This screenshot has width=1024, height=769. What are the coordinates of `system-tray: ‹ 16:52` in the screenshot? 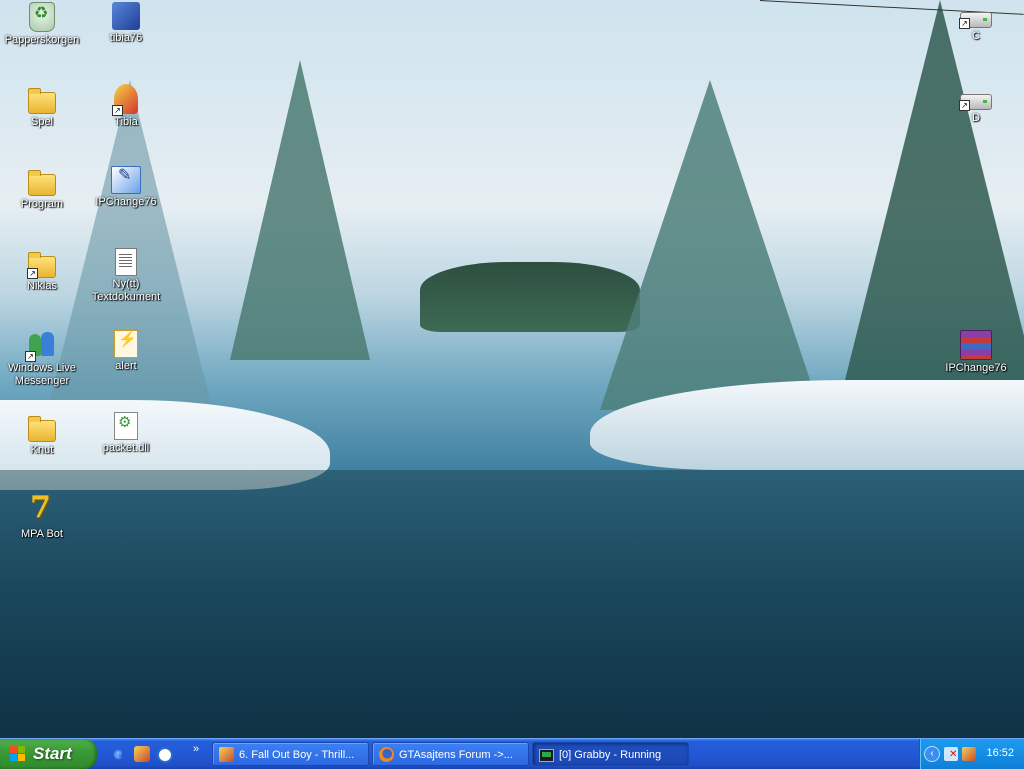 It's located at (971, 754).